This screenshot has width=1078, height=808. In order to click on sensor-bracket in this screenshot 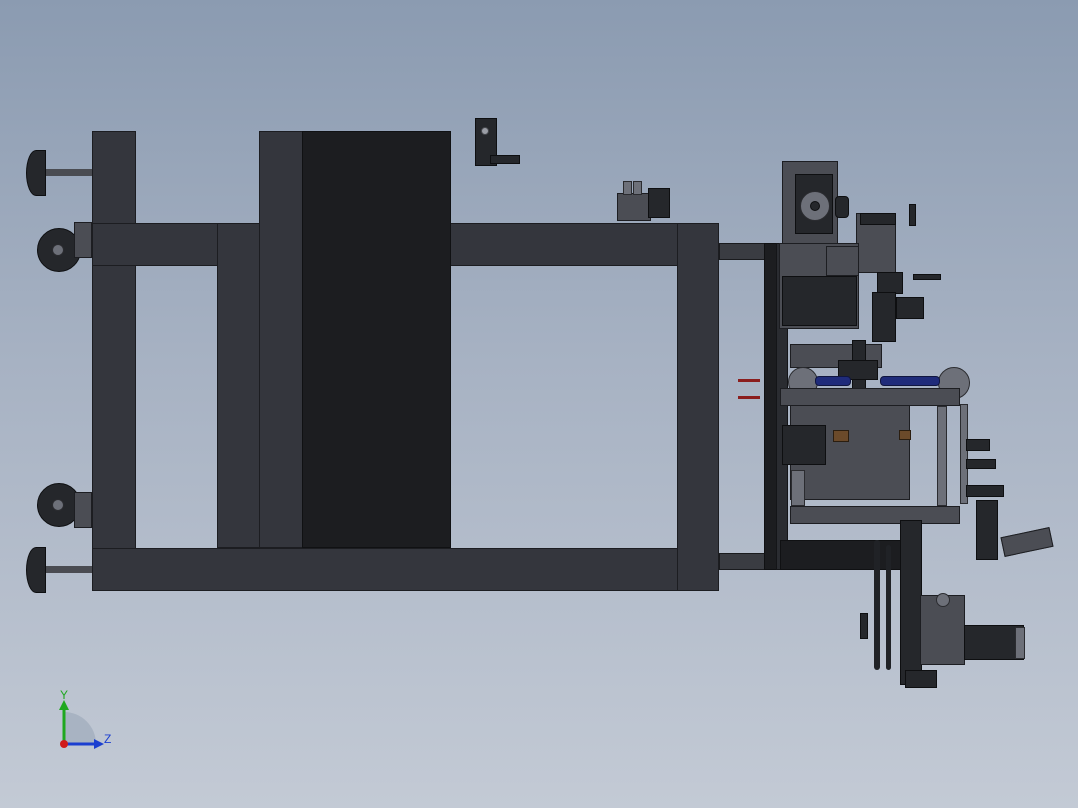, I will do `click(978, 445)`.